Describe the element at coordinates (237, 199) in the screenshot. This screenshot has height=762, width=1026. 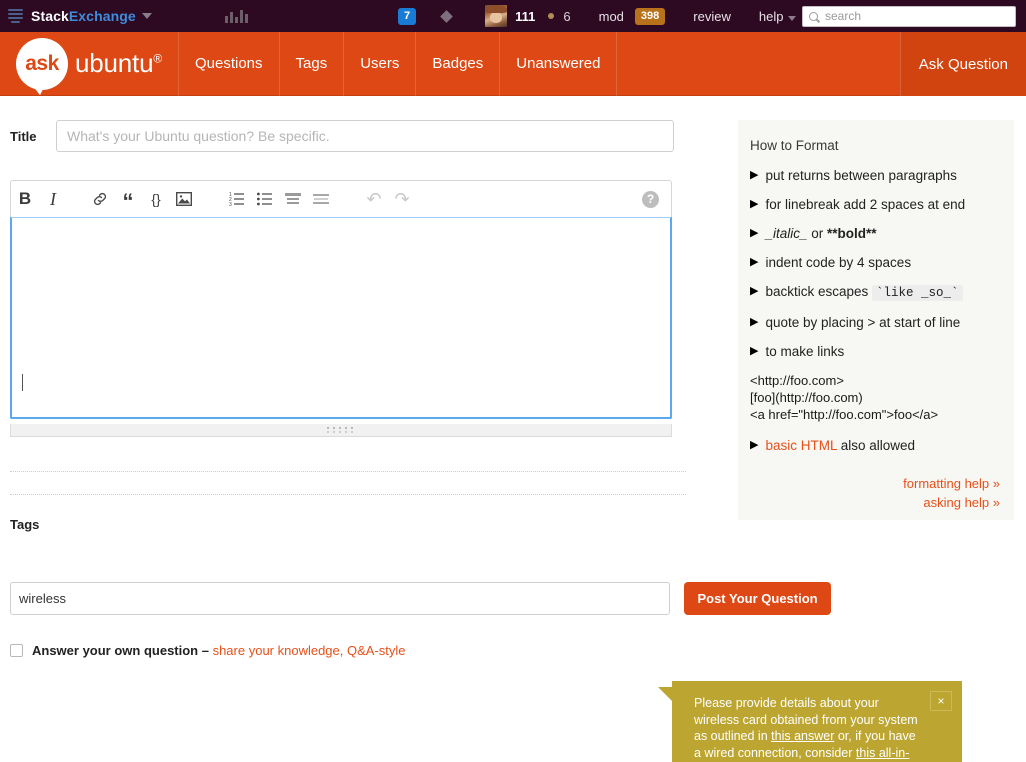
I see `numbered-list-icon: 123` at that location.